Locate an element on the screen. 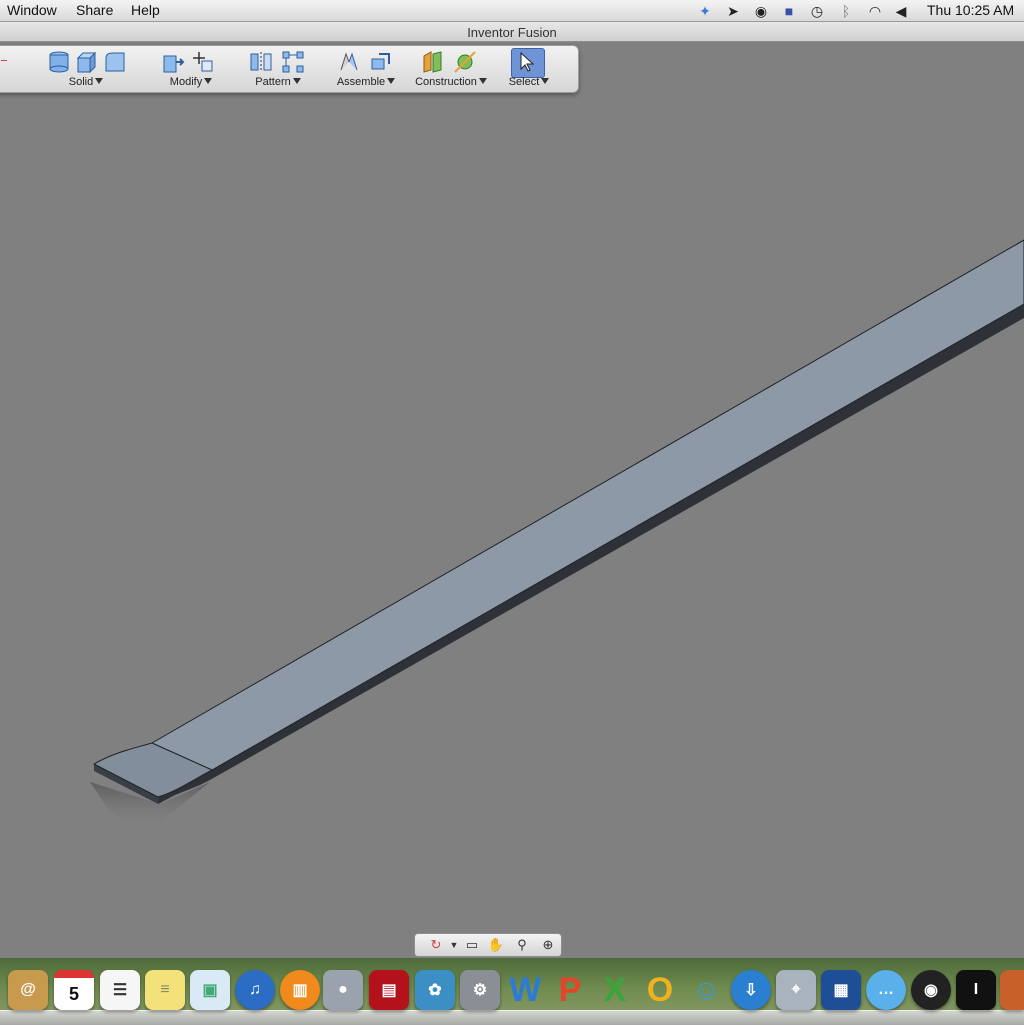  plane-icon is located at coordinates (433, 62).